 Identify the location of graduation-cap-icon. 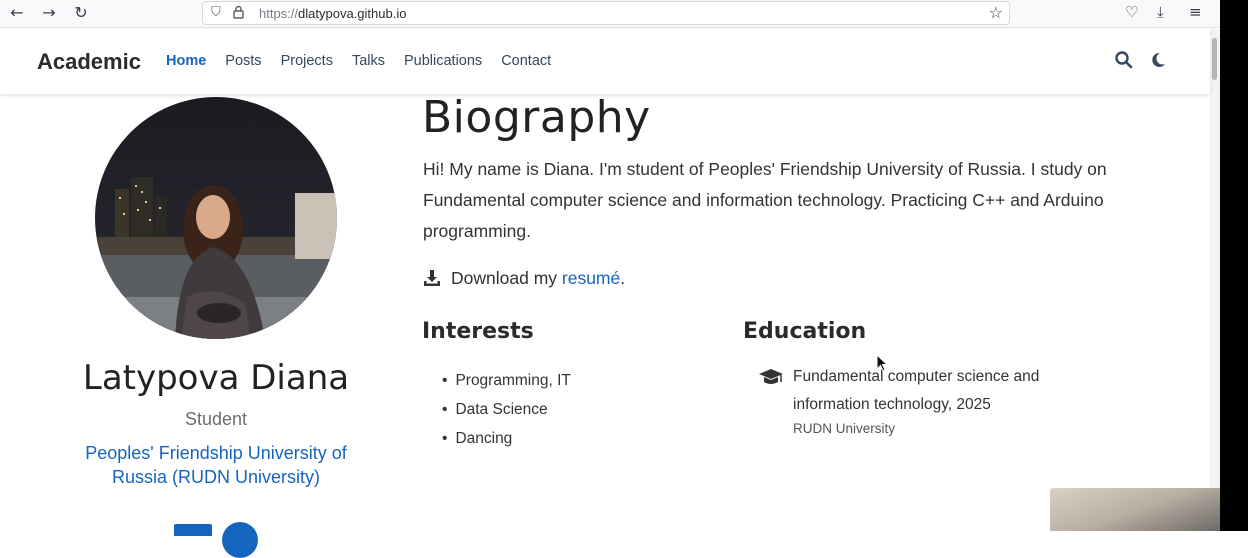
(771, 376).